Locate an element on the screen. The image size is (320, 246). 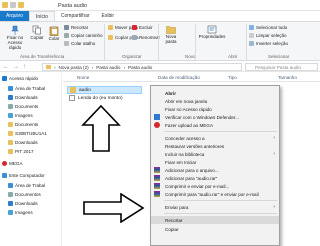
rename-label: Renomear is located at coordinates (150, 37).